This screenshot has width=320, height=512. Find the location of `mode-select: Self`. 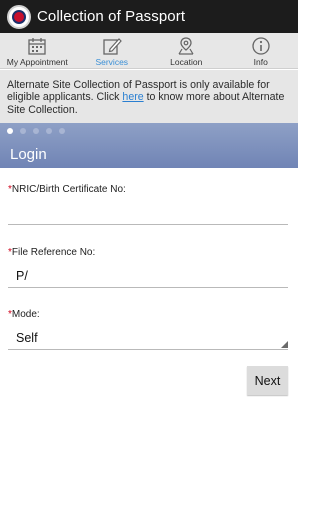

mode-select: Self is located at coordinates (148, 338).